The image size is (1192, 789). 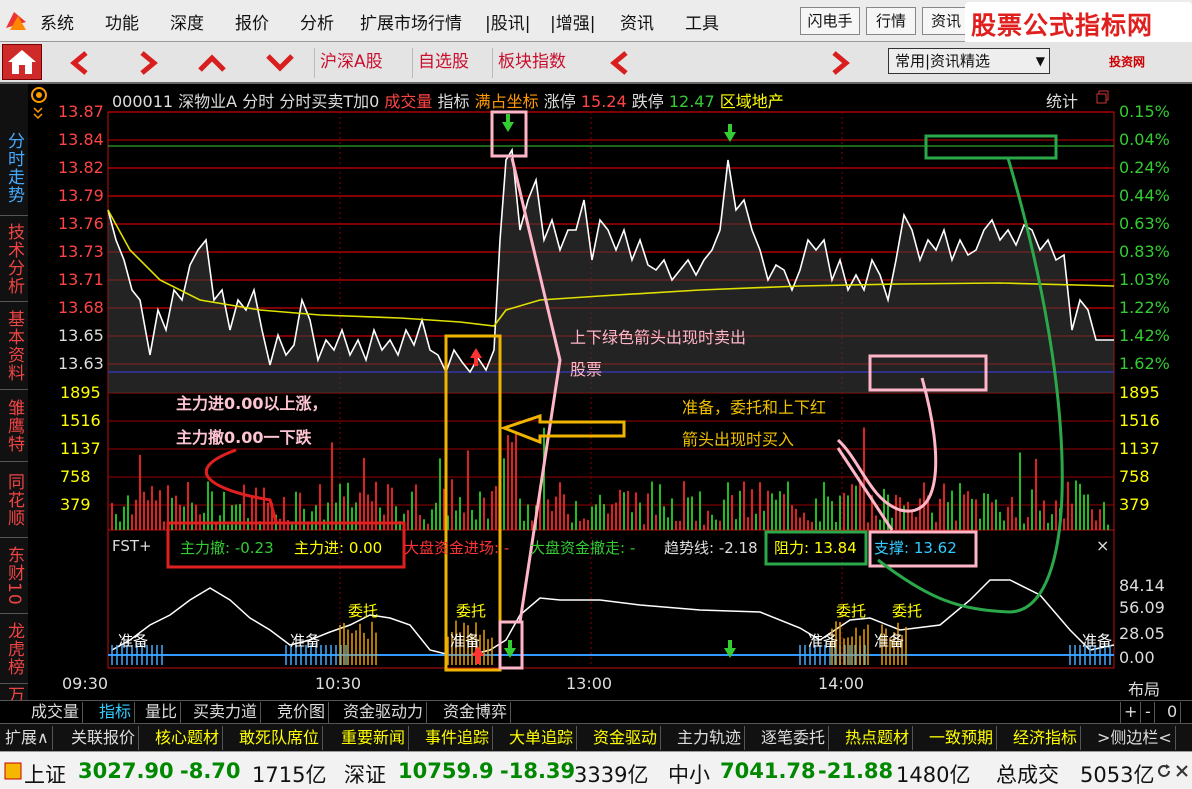 What do you see at coordinates (1137, 657) in the screenshot?
I see `indicator-tick-label: 0.00` at bounding box center [1137, 657].